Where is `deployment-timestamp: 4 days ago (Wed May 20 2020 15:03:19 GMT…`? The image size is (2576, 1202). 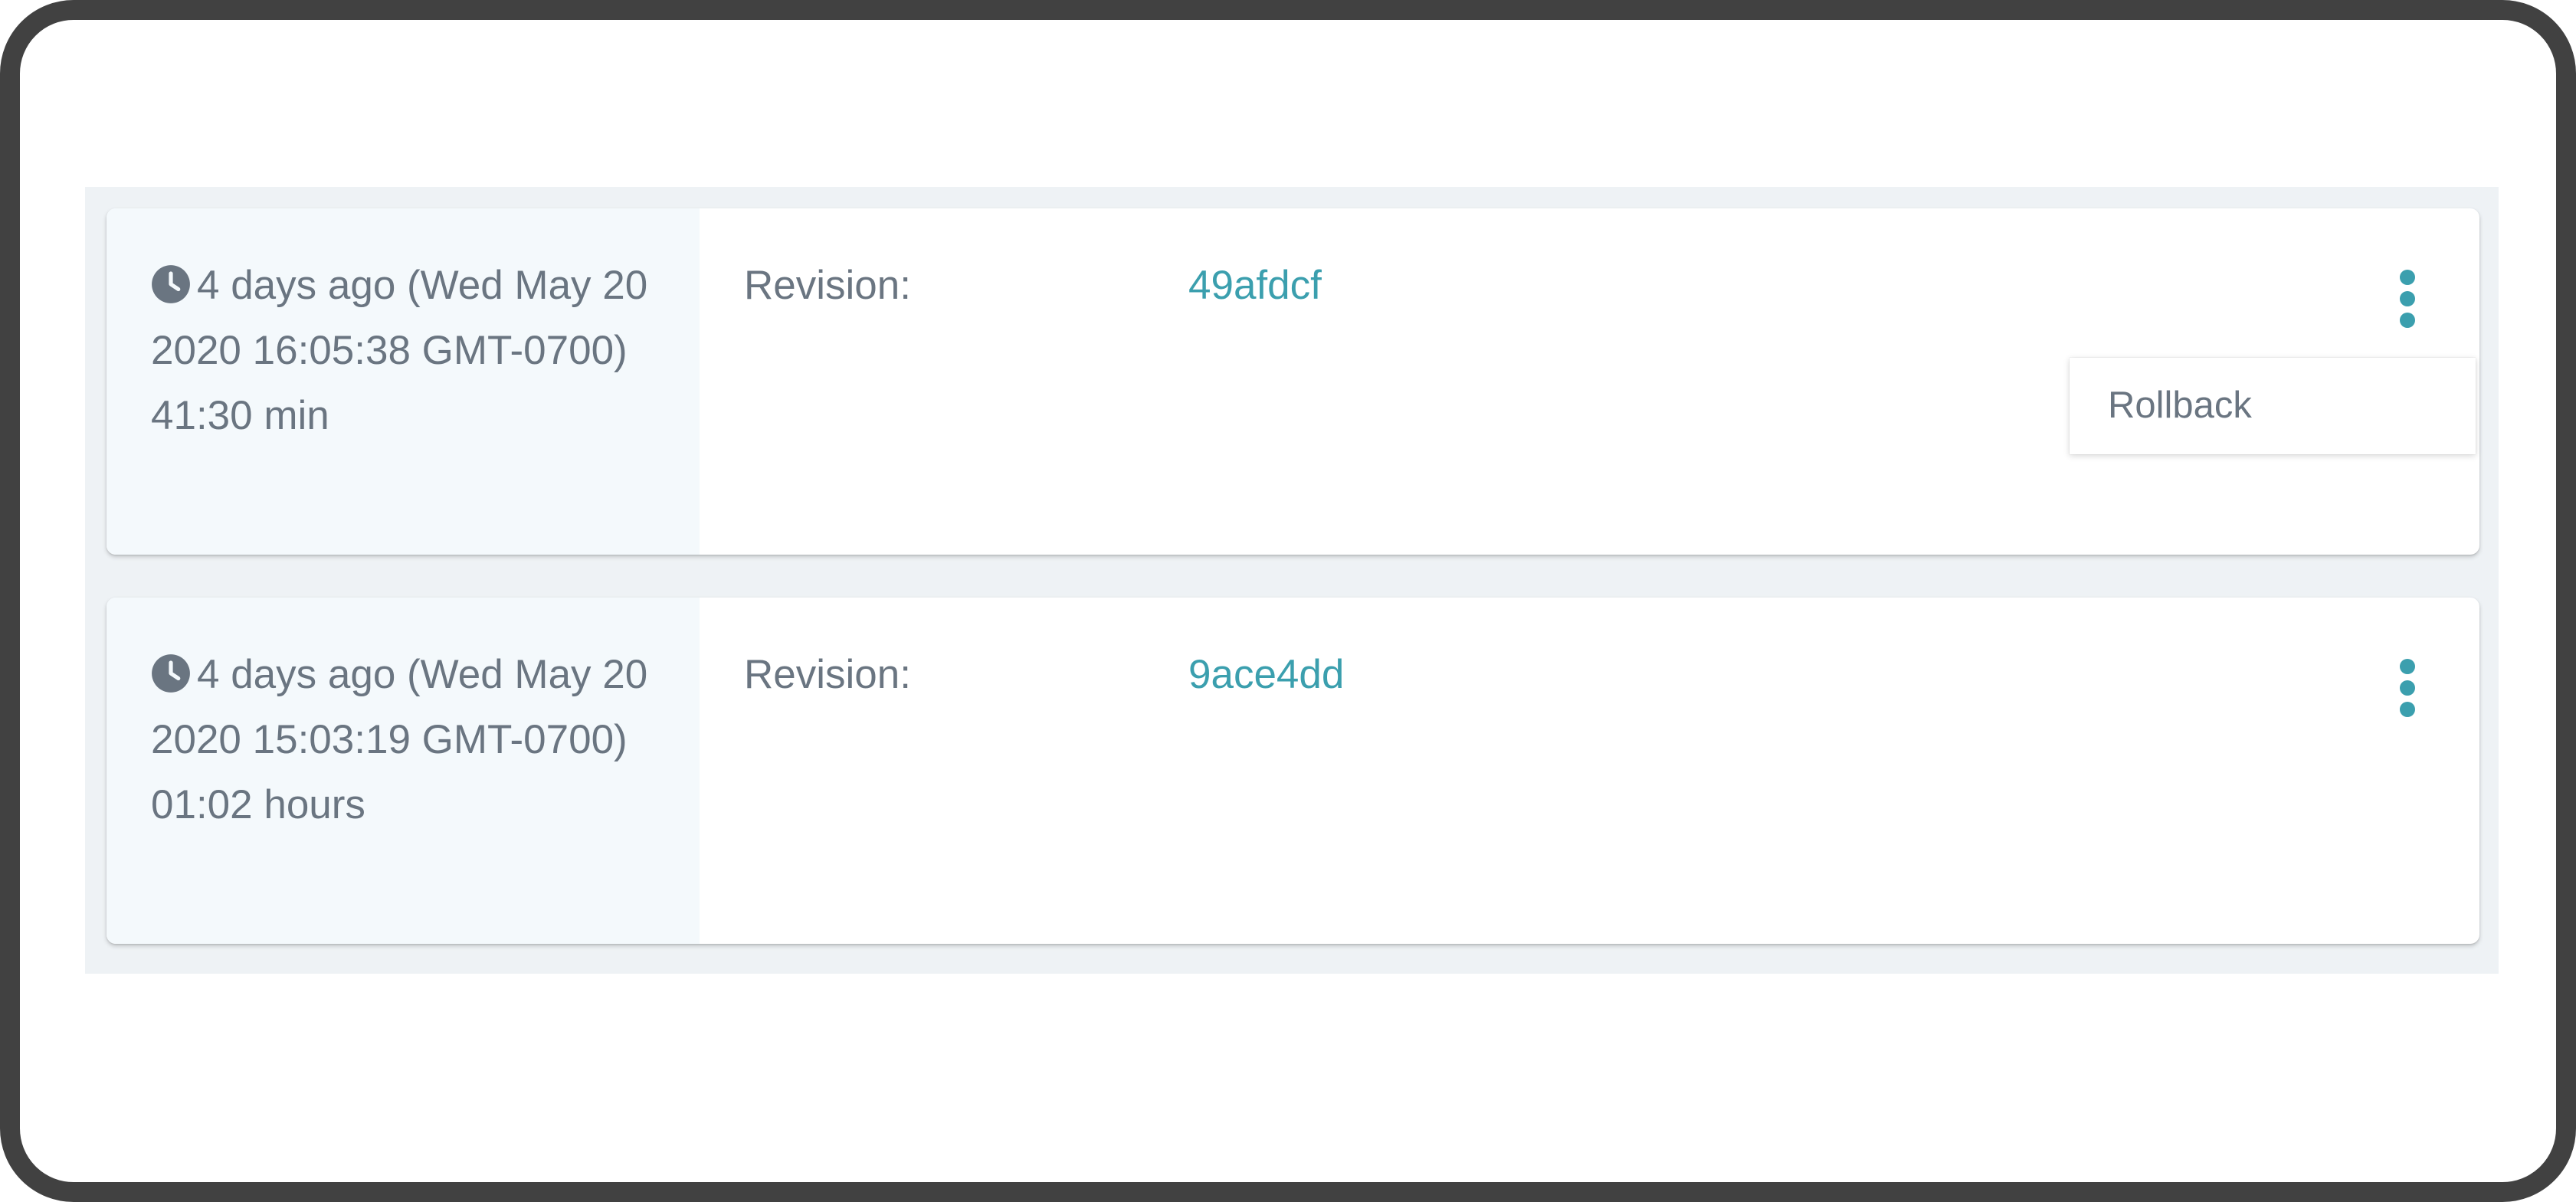
deployment-timestamp: 4 days ago (Wed May 20 2020 15:03:19 GMT… is located at coordinates (400, 707).